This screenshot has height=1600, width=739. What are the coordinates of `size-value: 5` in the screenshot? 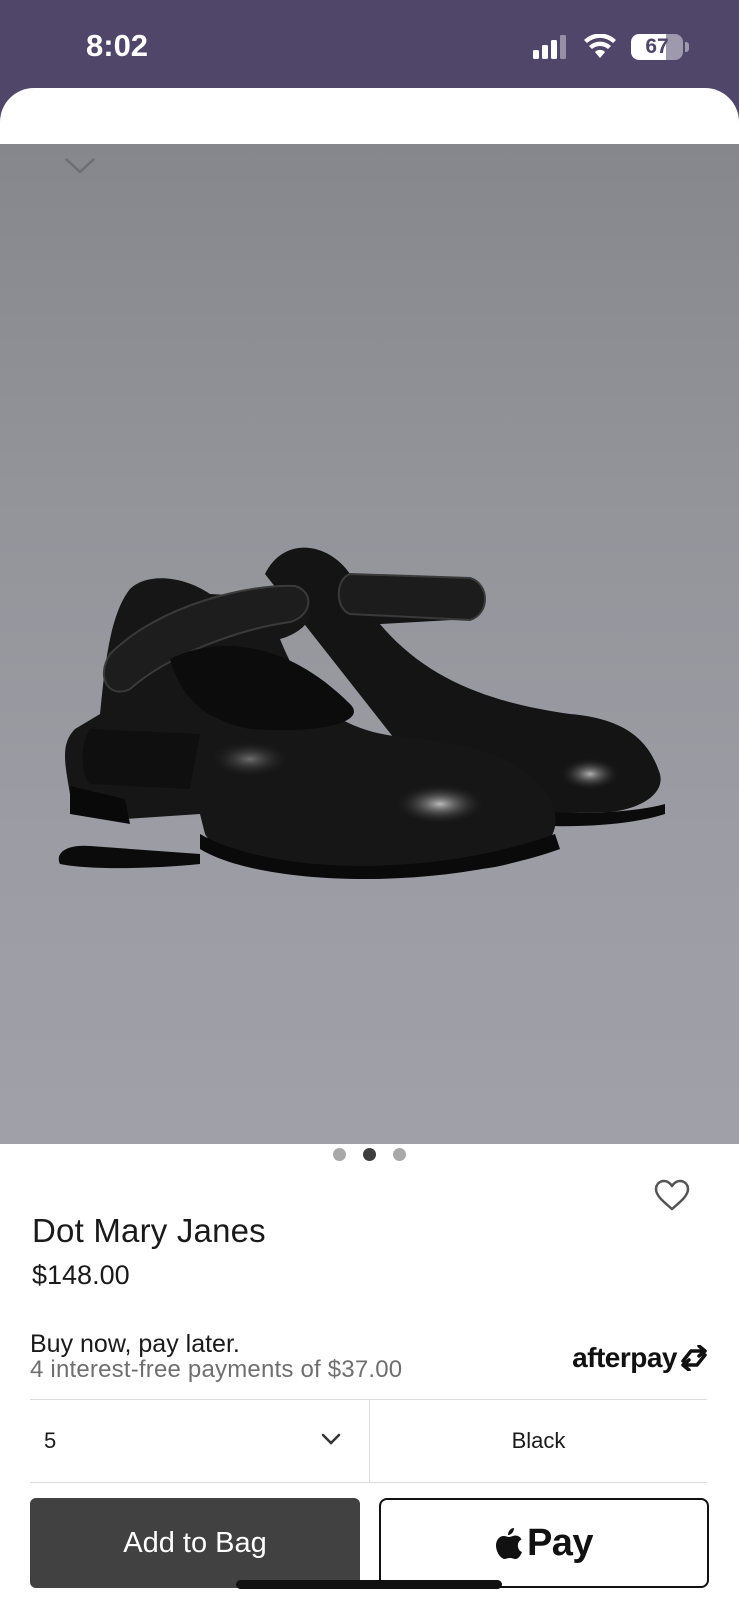 It's located at (50, 1440).